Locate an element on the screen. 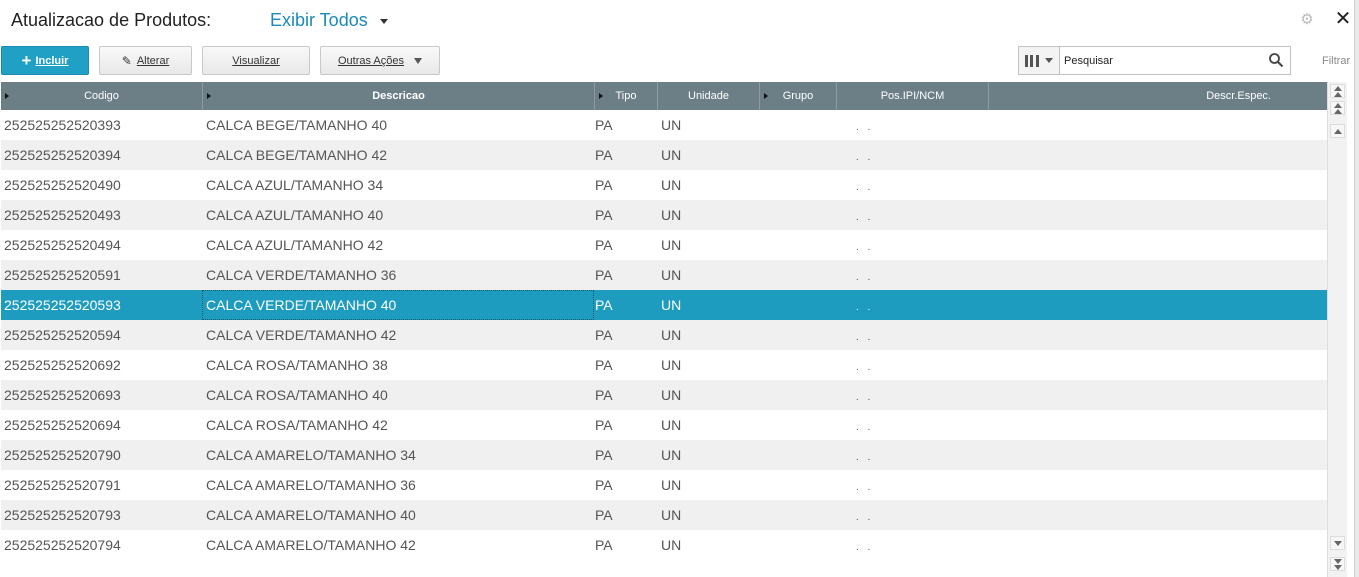 The image size is (1359, 577). outras-acoes-button: Outras Ações is located at coordinates (380, 60).